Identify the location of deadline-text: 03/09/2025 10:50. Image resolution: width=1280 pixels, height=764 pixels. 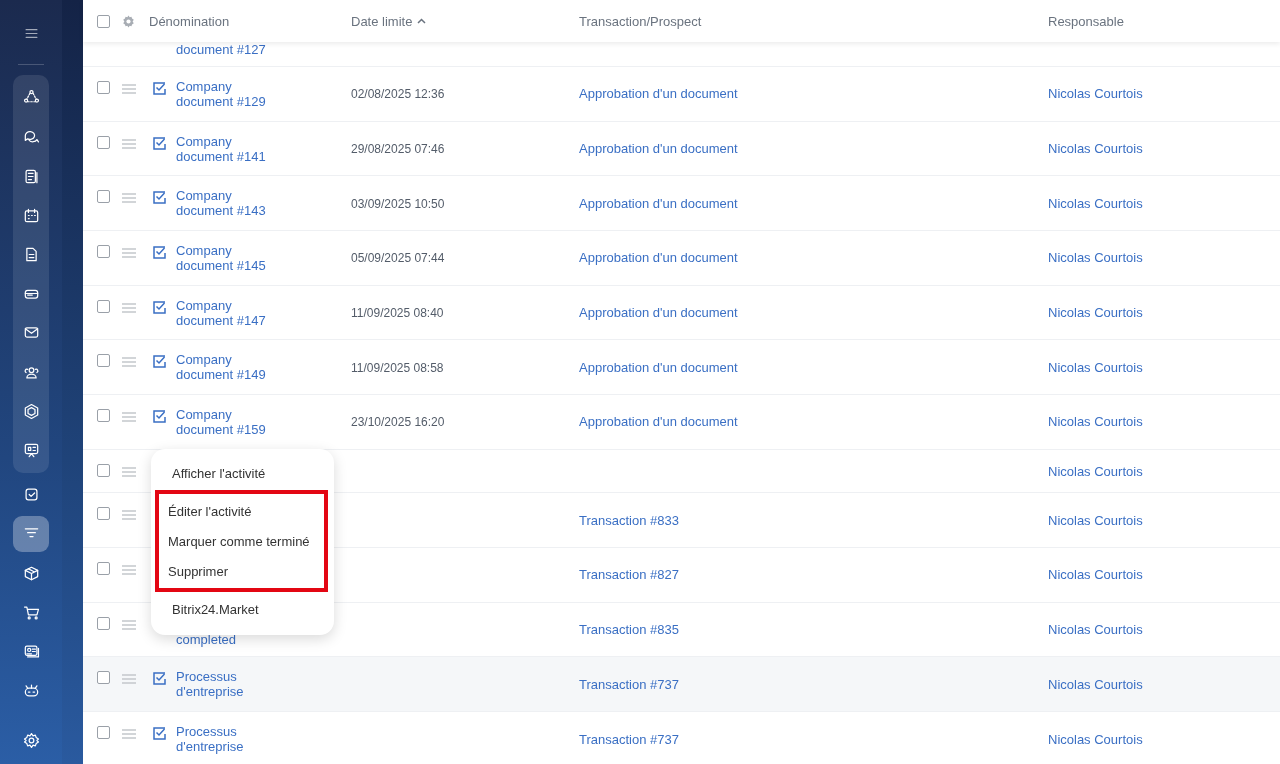
(398, 203).